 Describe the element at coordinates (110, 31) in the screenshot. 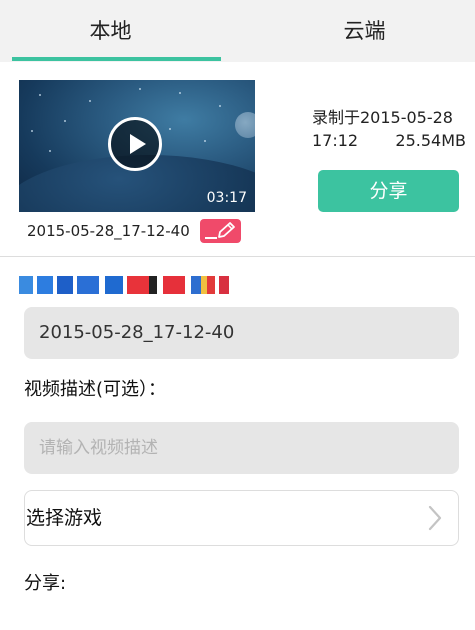

I see `tab-local: 本地` at that location.